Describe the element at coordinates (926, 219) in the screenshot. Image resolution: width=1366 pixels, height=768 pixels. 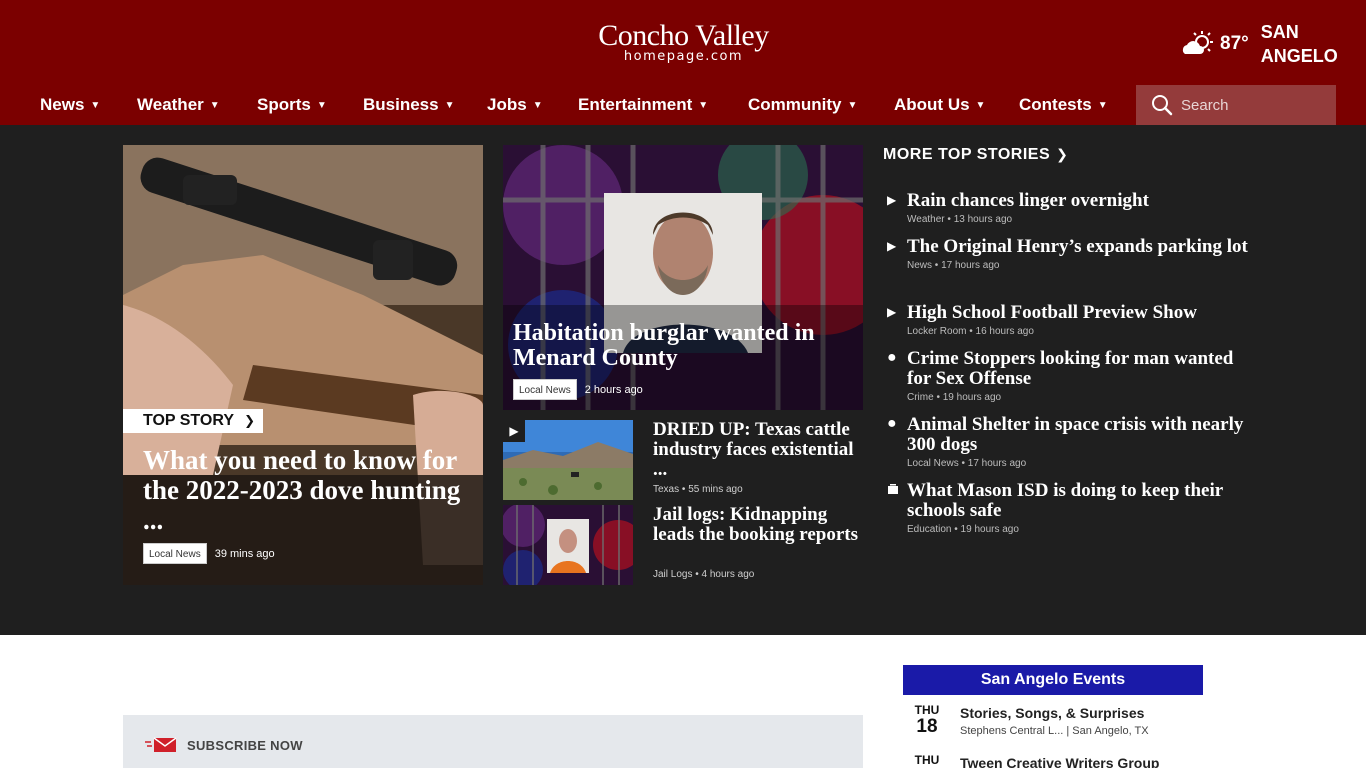
I see `category-label: Weather` at that location.